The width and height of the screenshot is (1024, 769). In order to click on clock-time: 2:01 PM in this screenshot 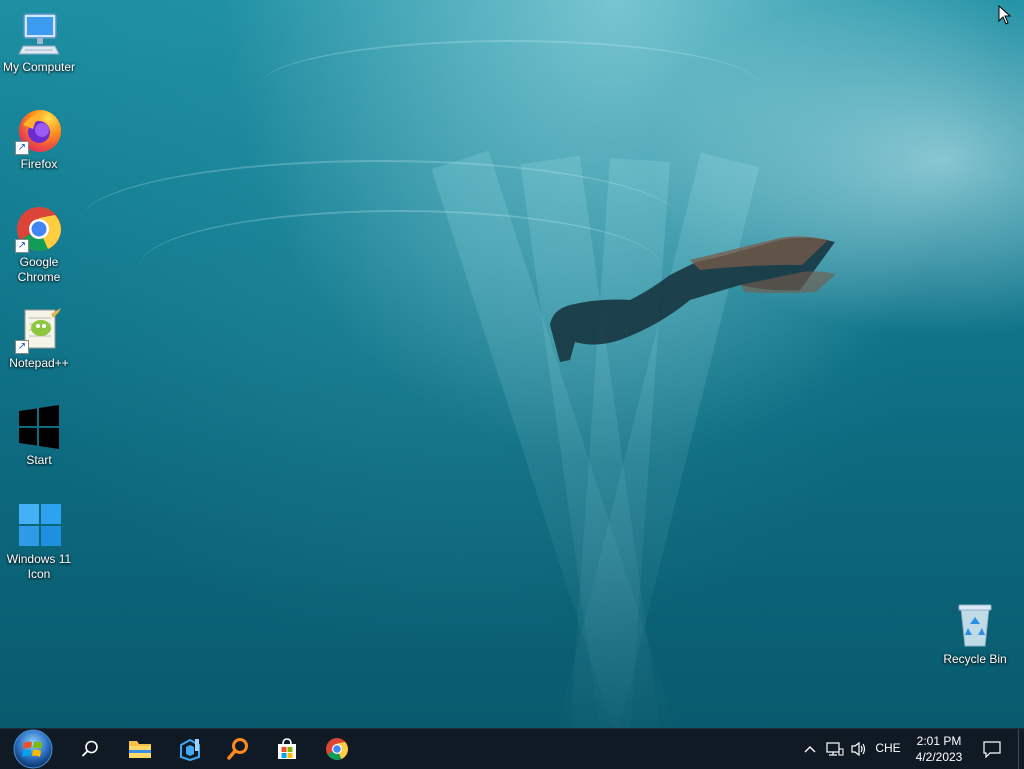, I will do `click(939, 741)`.